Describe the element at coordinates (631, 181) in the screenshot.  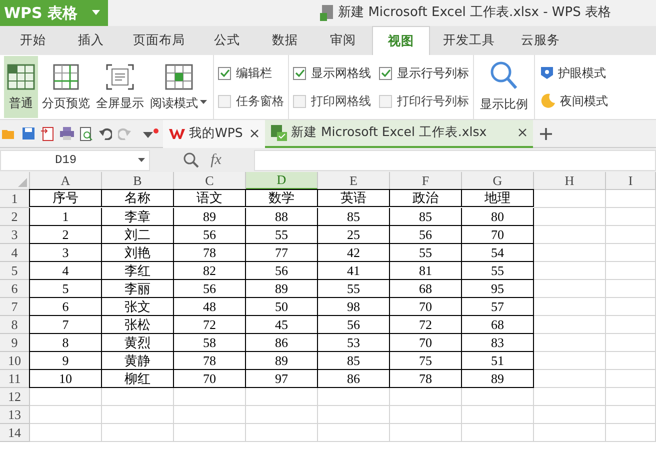
I see `column-header: I` at that location.